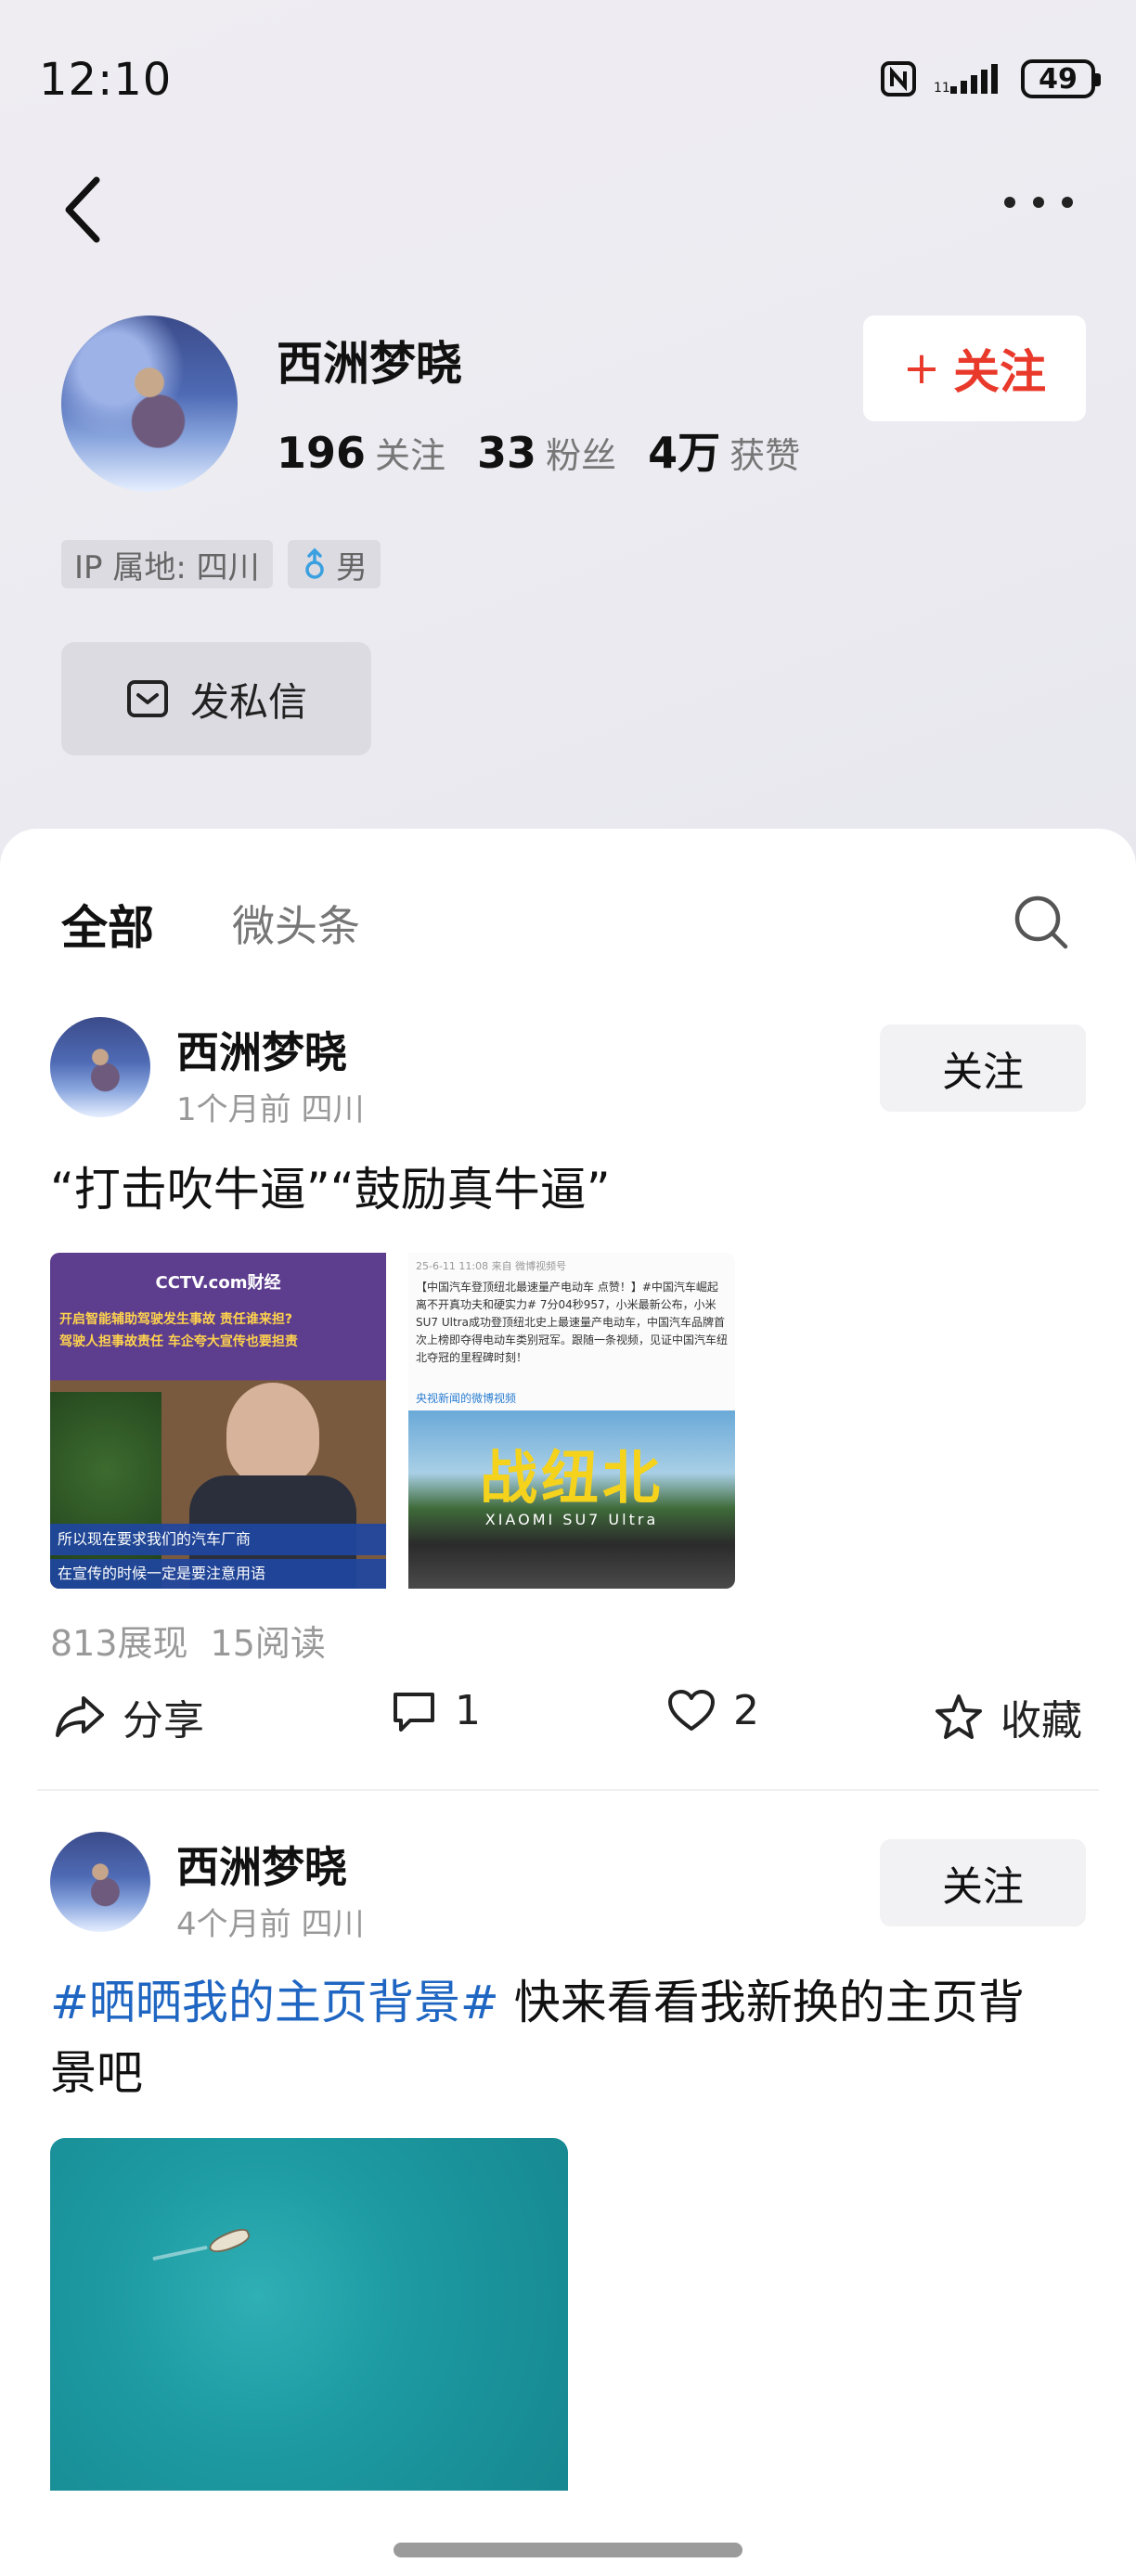  I want to click on comment-count: 1, so click(468, 1711).